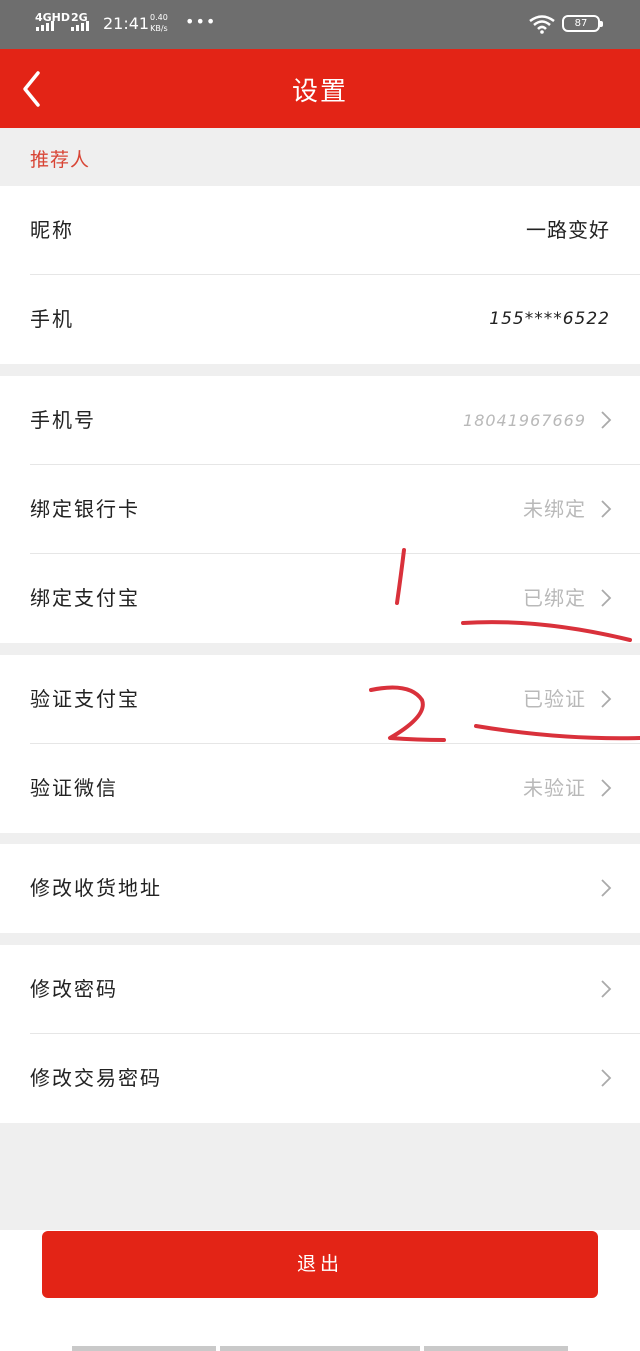 Image resolution: width=640 pixels, height=1351 pixels. Describe the element at coordinates (60, 160) in the screenshot. I see `section-title: 推荐人` at that location.